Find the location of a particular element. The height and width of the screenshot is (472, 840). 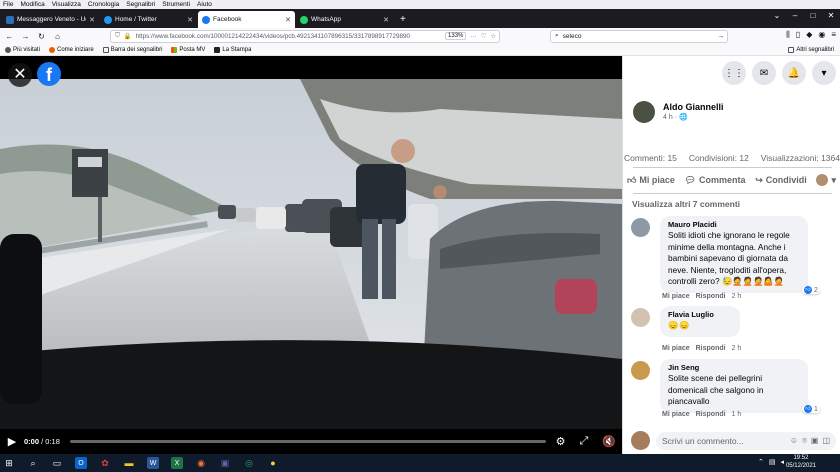

comment-reactions: 👍︎ 2 is located at coordinates (811, 290).